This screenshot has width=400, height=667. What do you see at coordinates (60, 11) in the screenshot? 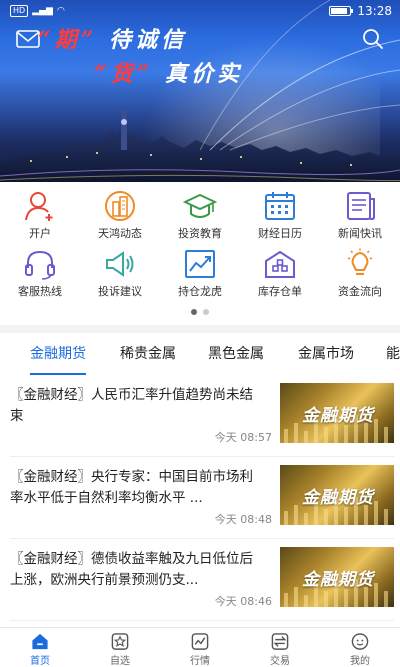
I see `wifi-icon: ◠` at bounding box center [60, 11].